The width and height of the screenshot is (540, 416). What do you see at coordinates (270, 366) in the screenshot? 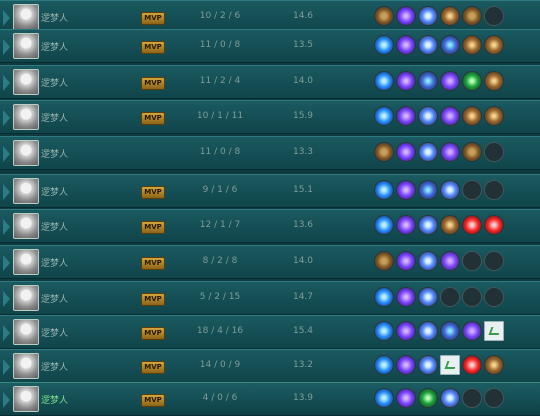
I see `match-row: 逻梦人 MVP 14 / 0 / 9 13.2` at bounding box center [270, 366].